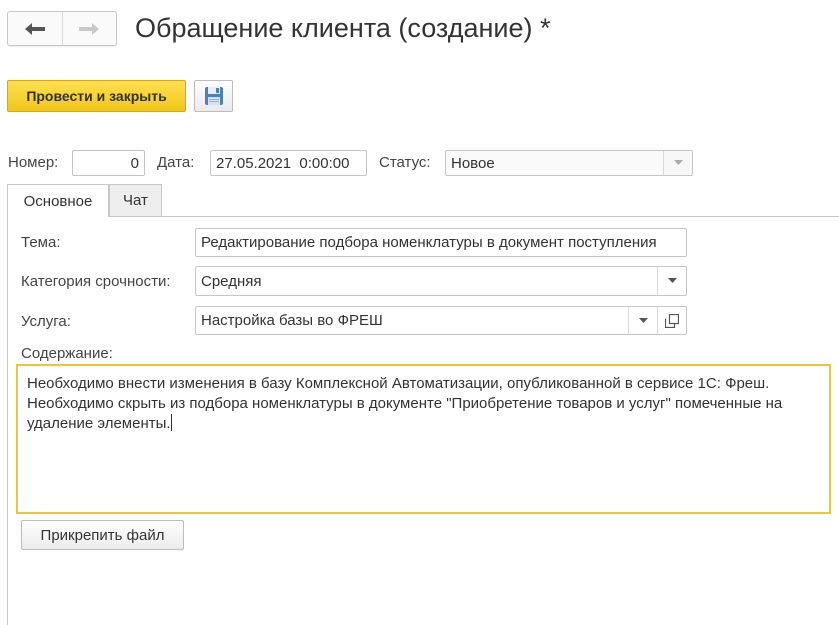 The height and width of the screenshot is (625, 839). What do you see at coordinates (176, 162) in the screenshot?
I see `date-label: Дата:` at bounding box center [176, 162].